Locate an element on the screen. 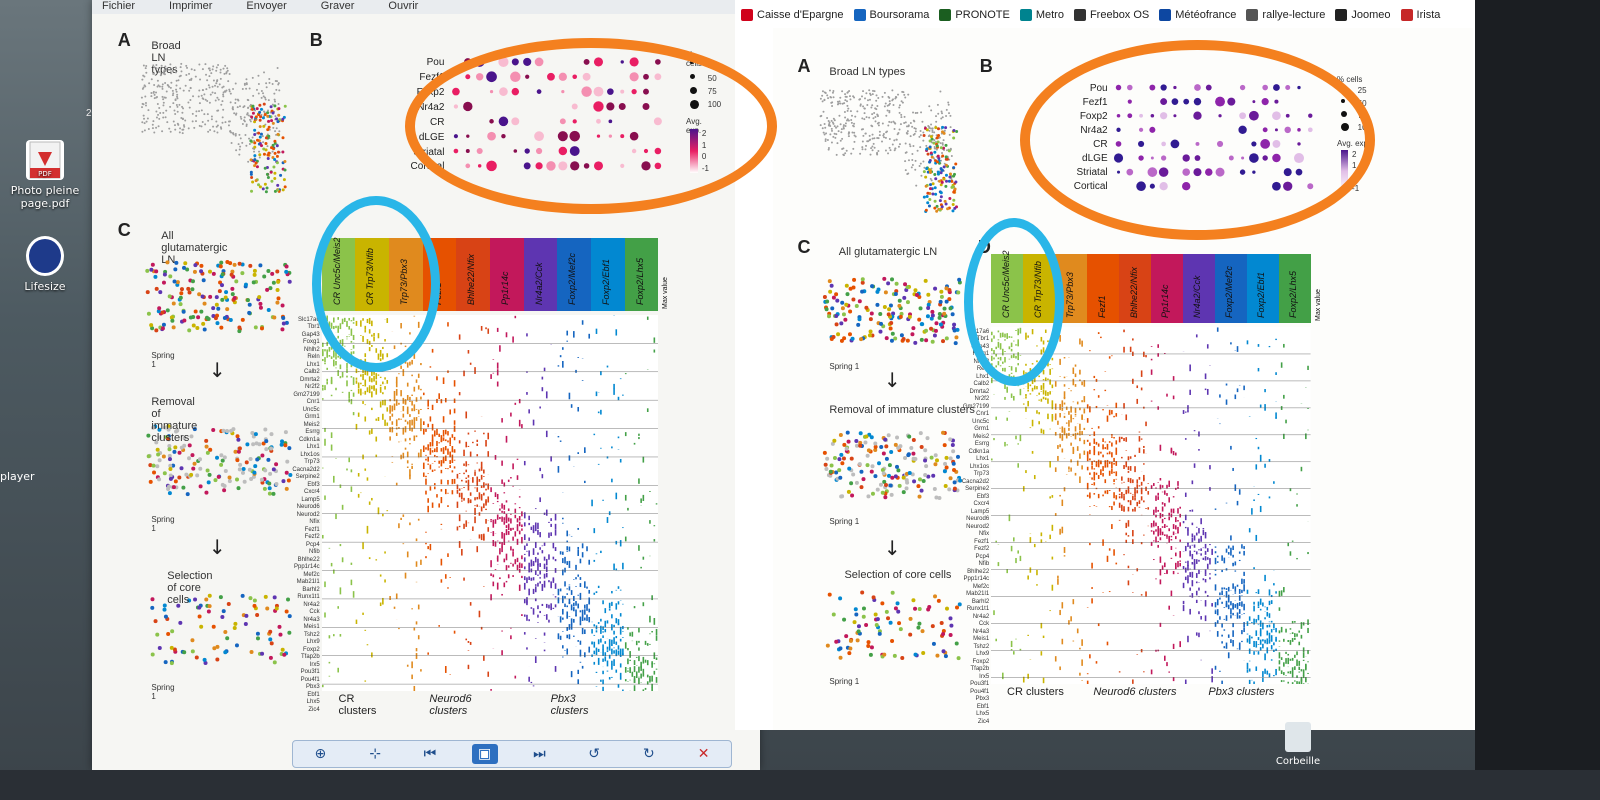 Image resolution: width=1600 pixels, height=800 pixels. prev-icon: ⏮ is located at coordinates (430, 754).